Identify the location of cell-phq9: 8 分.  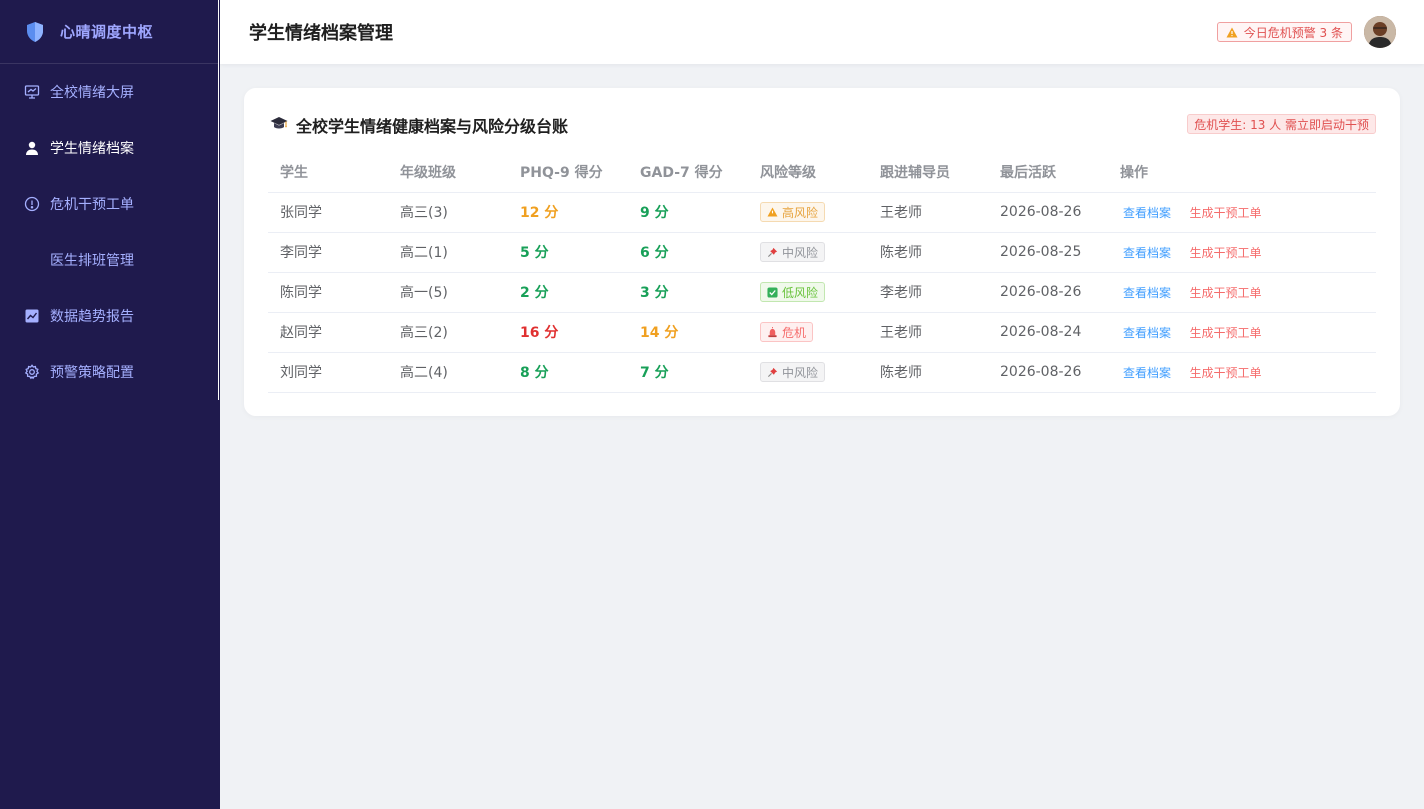
(534, 373).